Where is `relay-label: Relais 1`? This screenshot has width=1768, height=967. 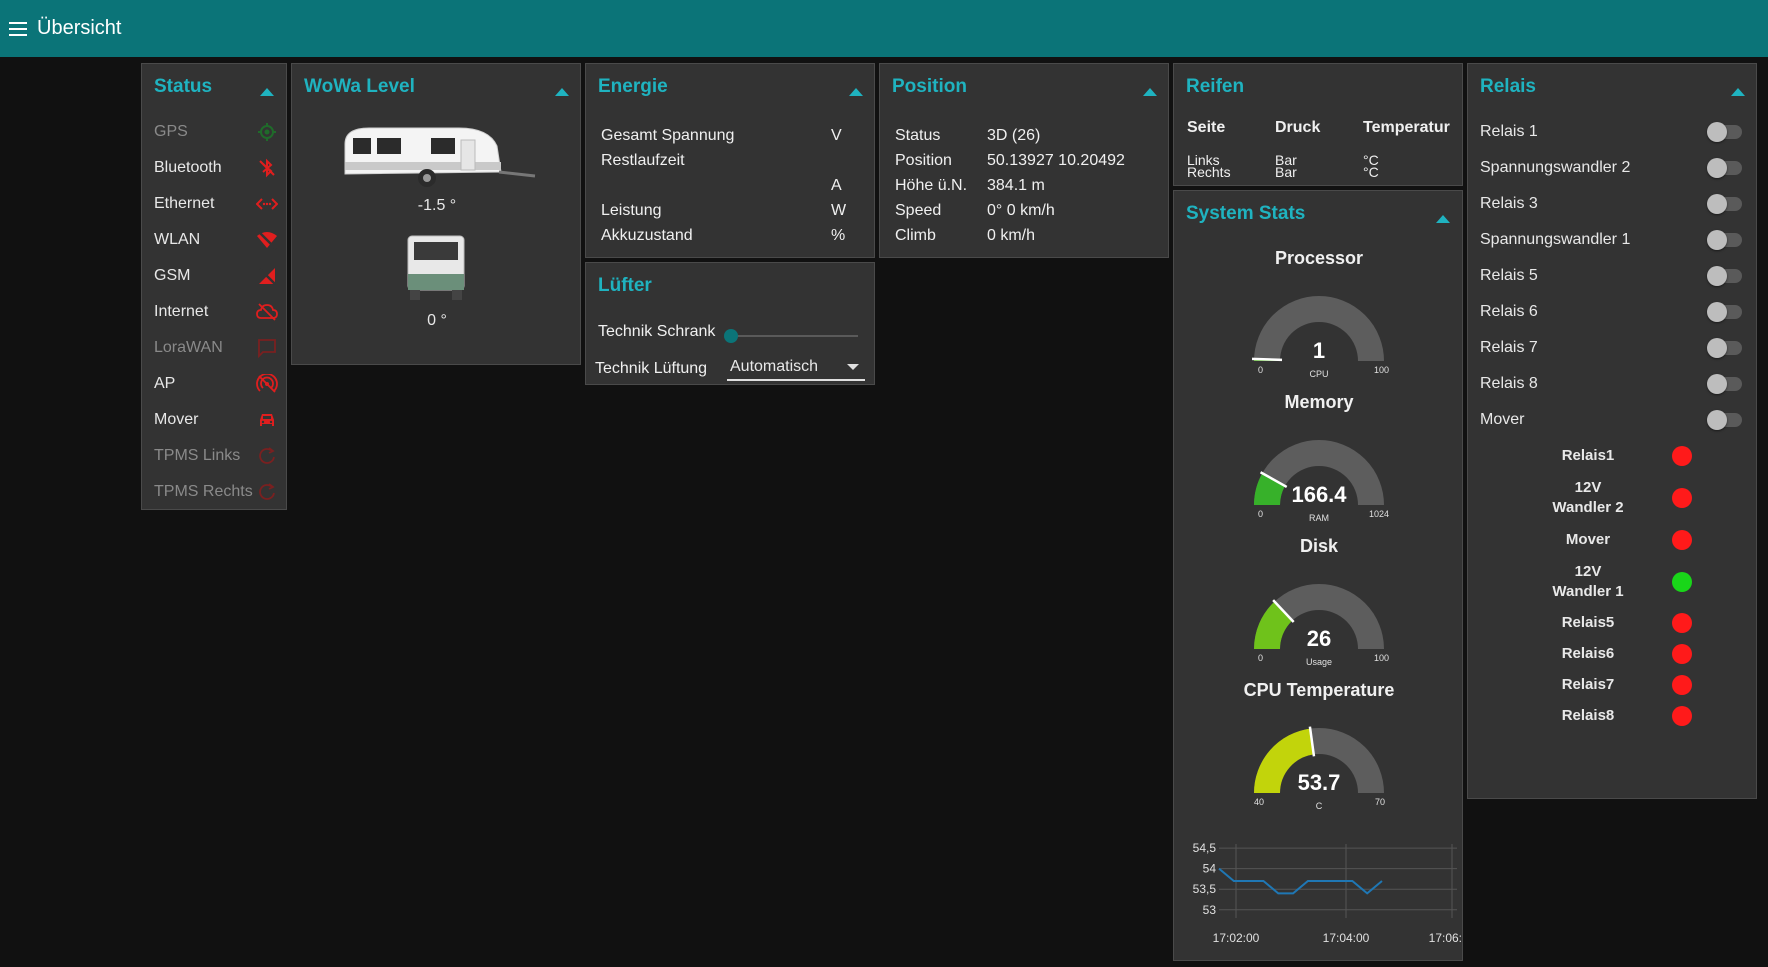 relay-label: Relais 1 is located at coordinates (1509, 131).